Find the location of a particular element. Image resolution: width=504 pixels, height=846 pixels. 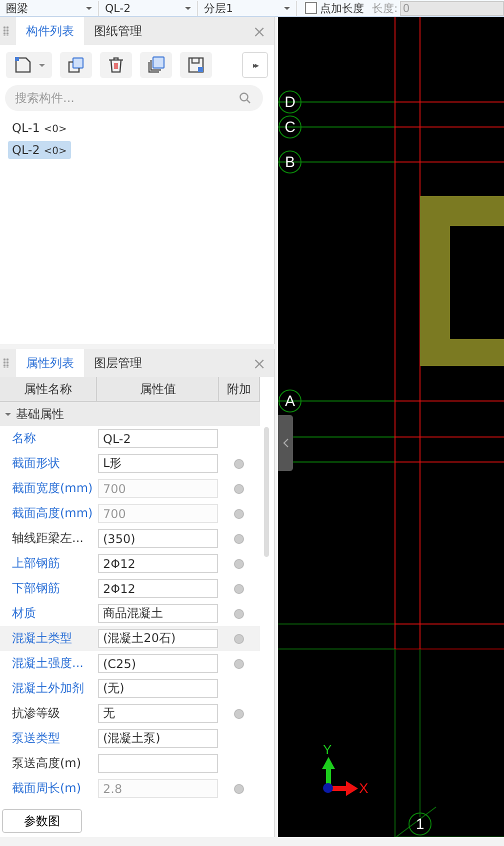

dropdown: 分层1 is located at coordinates (247, 8).